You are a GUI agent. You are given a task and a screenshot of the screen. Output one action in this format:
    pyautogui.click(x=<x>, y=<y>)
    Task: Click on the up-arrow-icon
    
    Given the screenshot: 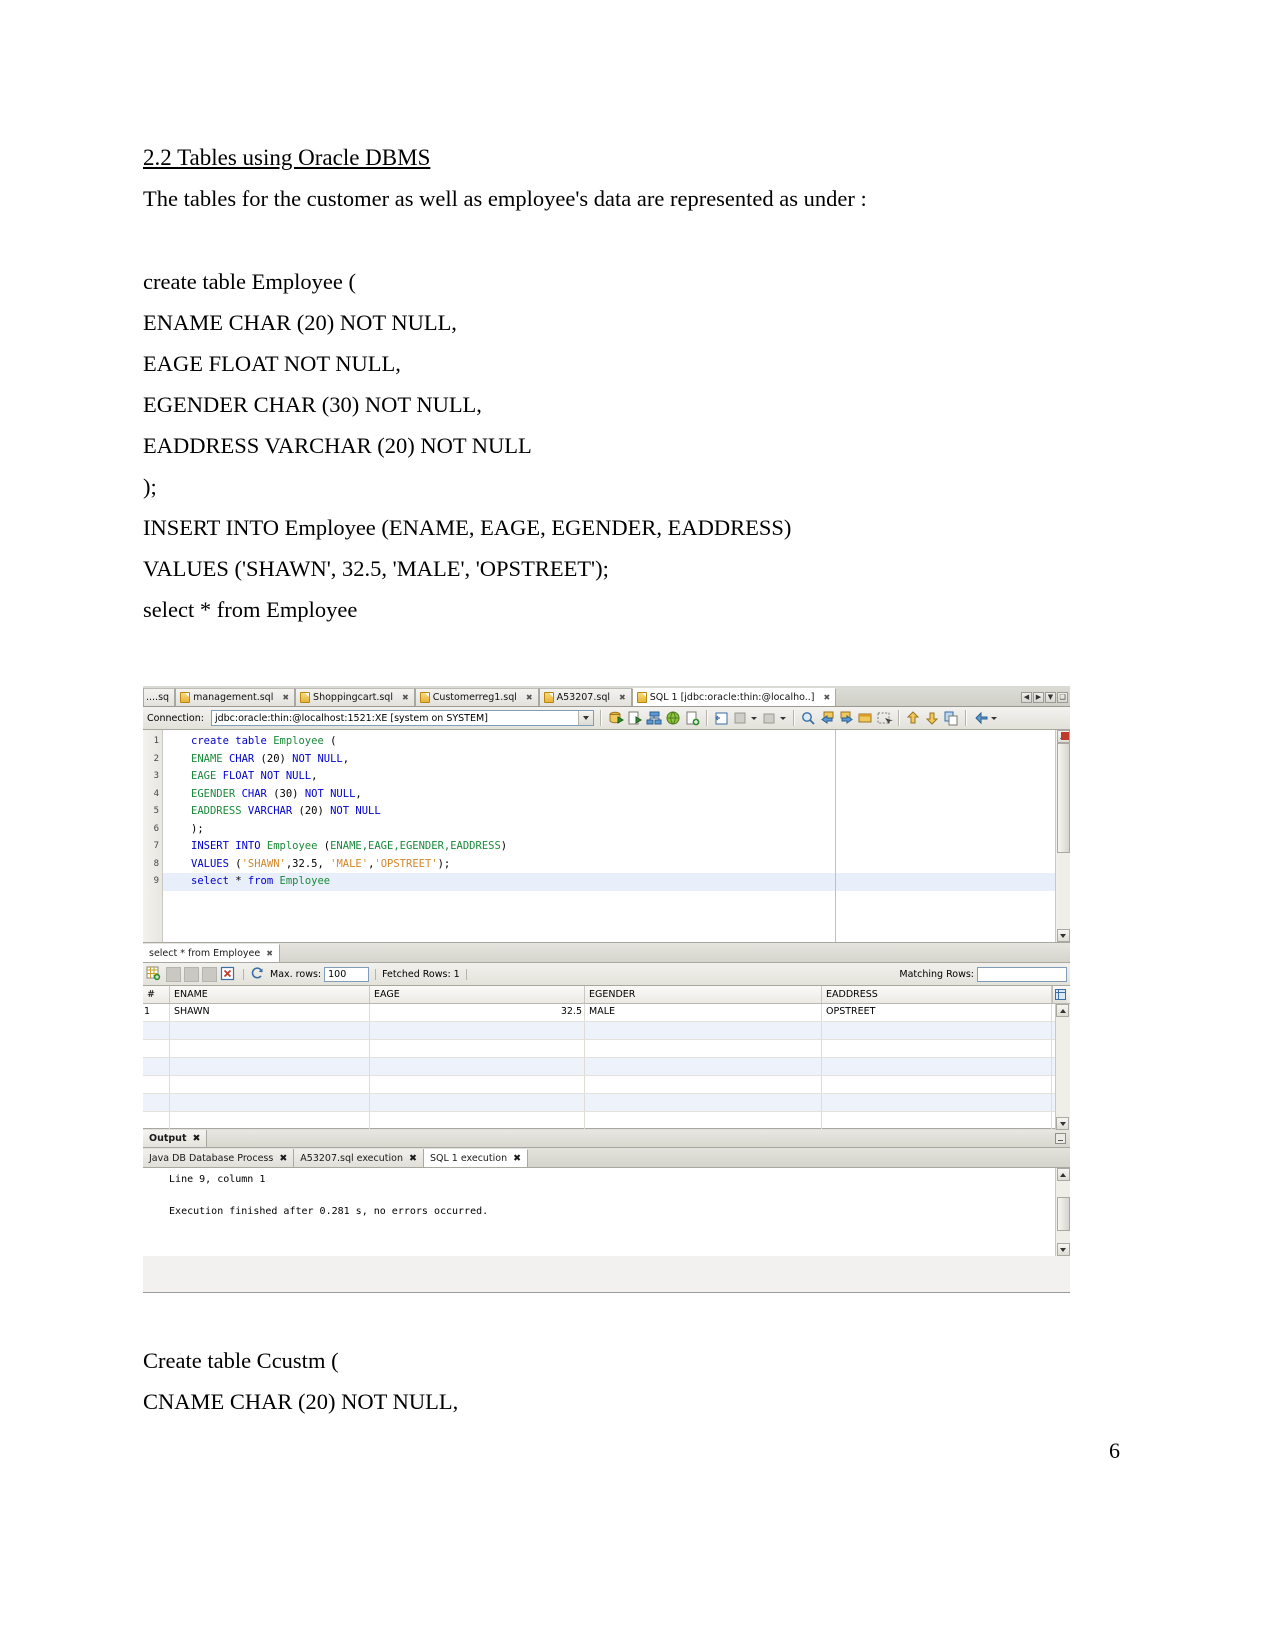 What is the action you would take?
    pyautogui.click(x=913, y=718)
    